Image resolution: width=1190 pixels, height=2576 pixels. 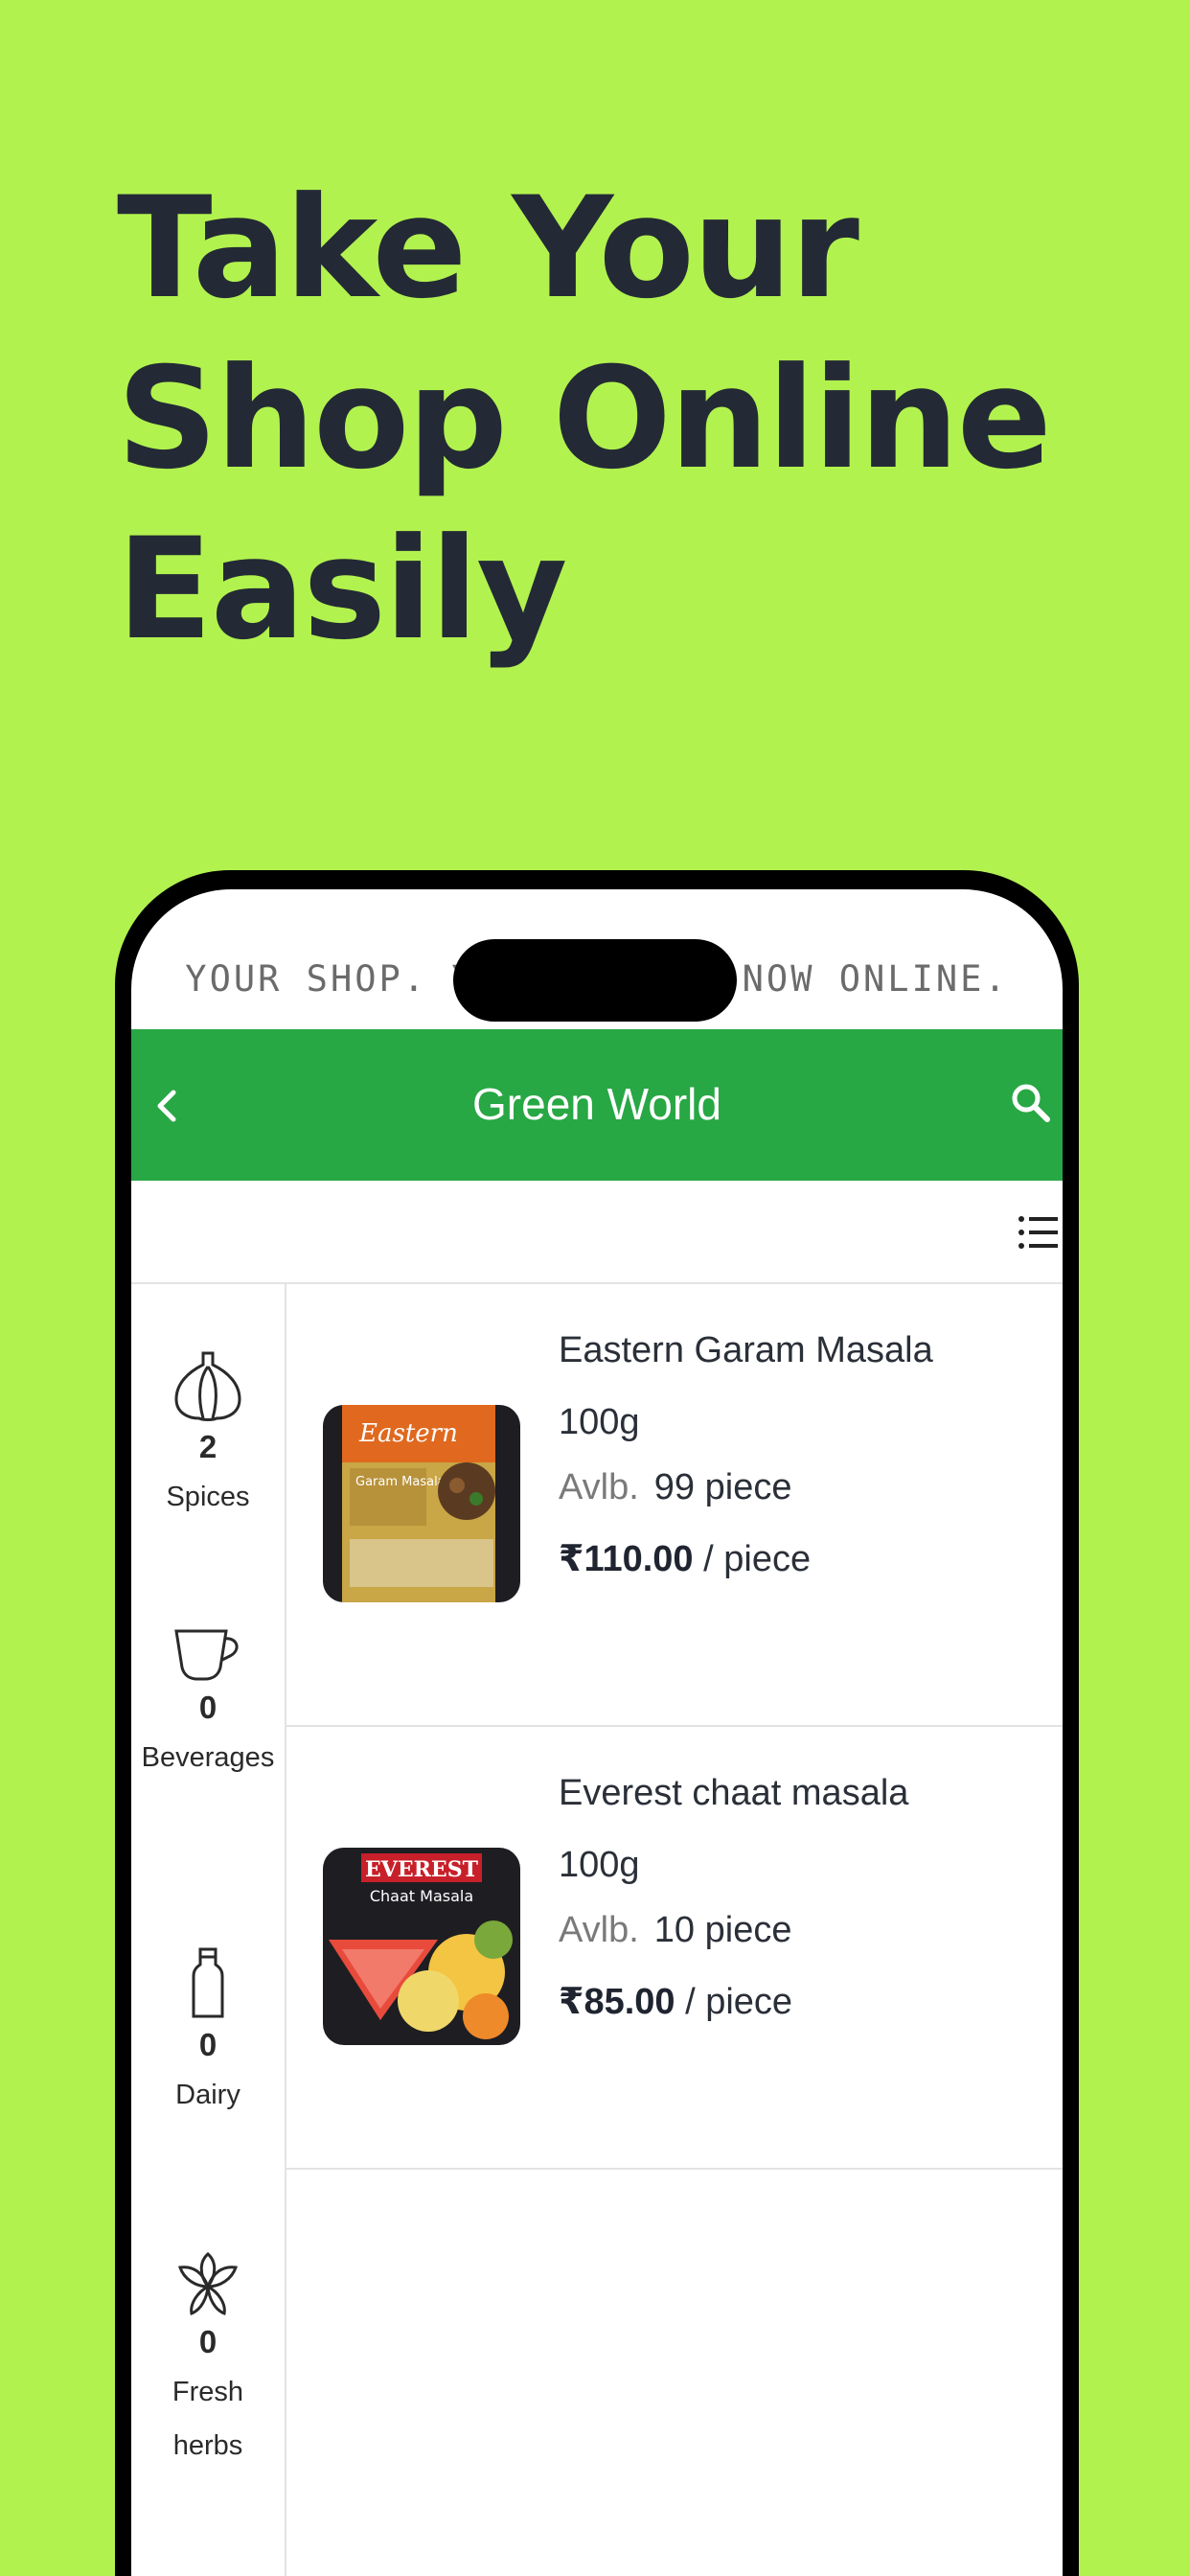 What do you see at coordinates (617, 2002) in the screenshot?
I see `price-amount: ₹85.00` at bounding box center [617, 2002].